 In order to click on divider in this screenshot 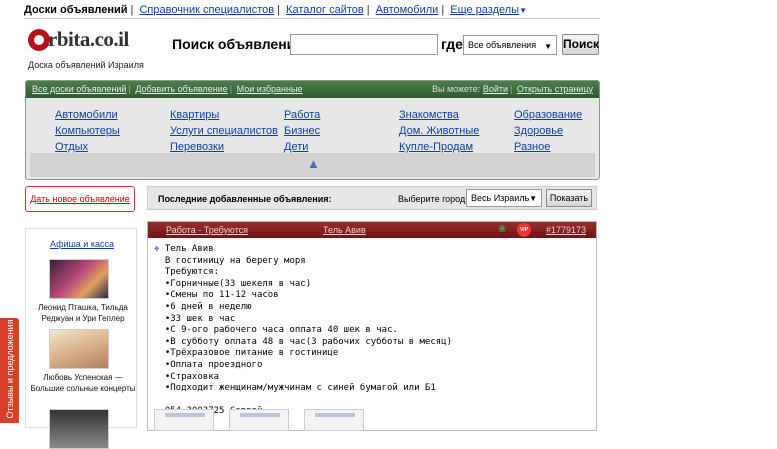, I will do `click(312, 18)`.